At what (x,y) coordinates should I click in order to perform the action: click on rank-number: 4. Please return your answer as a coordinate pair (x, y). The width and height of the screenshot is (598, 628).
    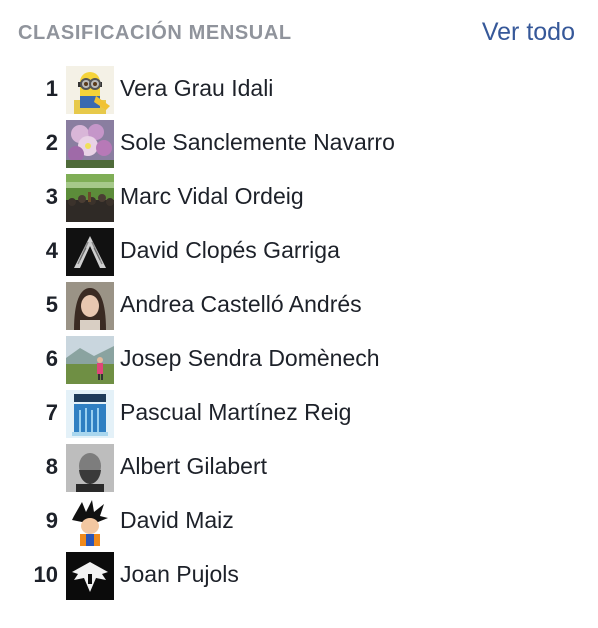
    Looking at the image, I should click on (51, 250).